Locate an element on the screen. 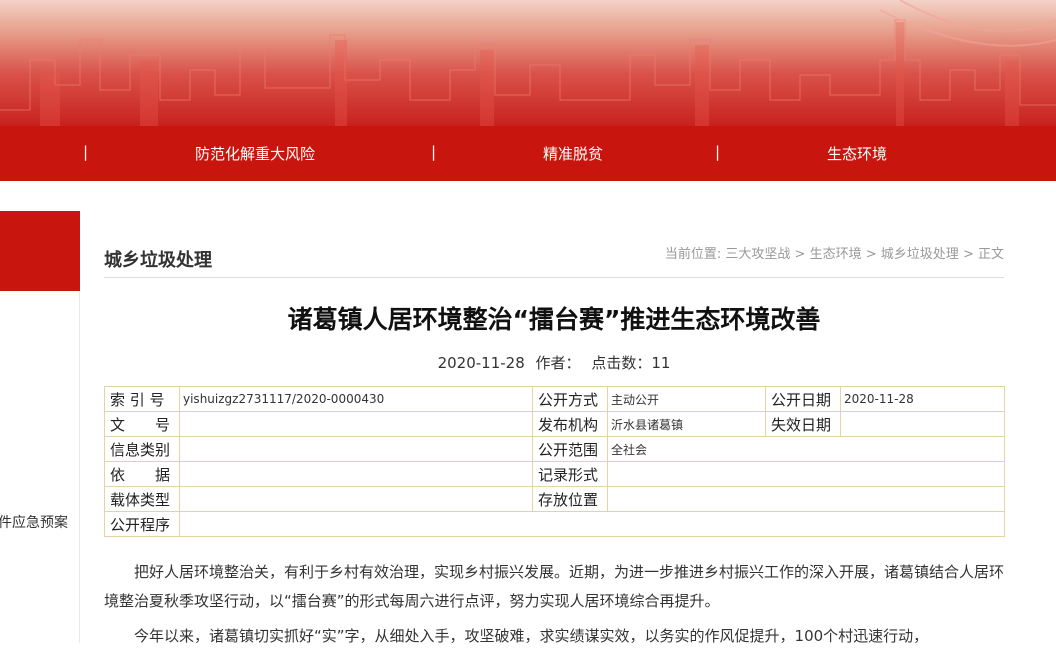  table-value: 主动公开 is located at coordinates (686, 399).